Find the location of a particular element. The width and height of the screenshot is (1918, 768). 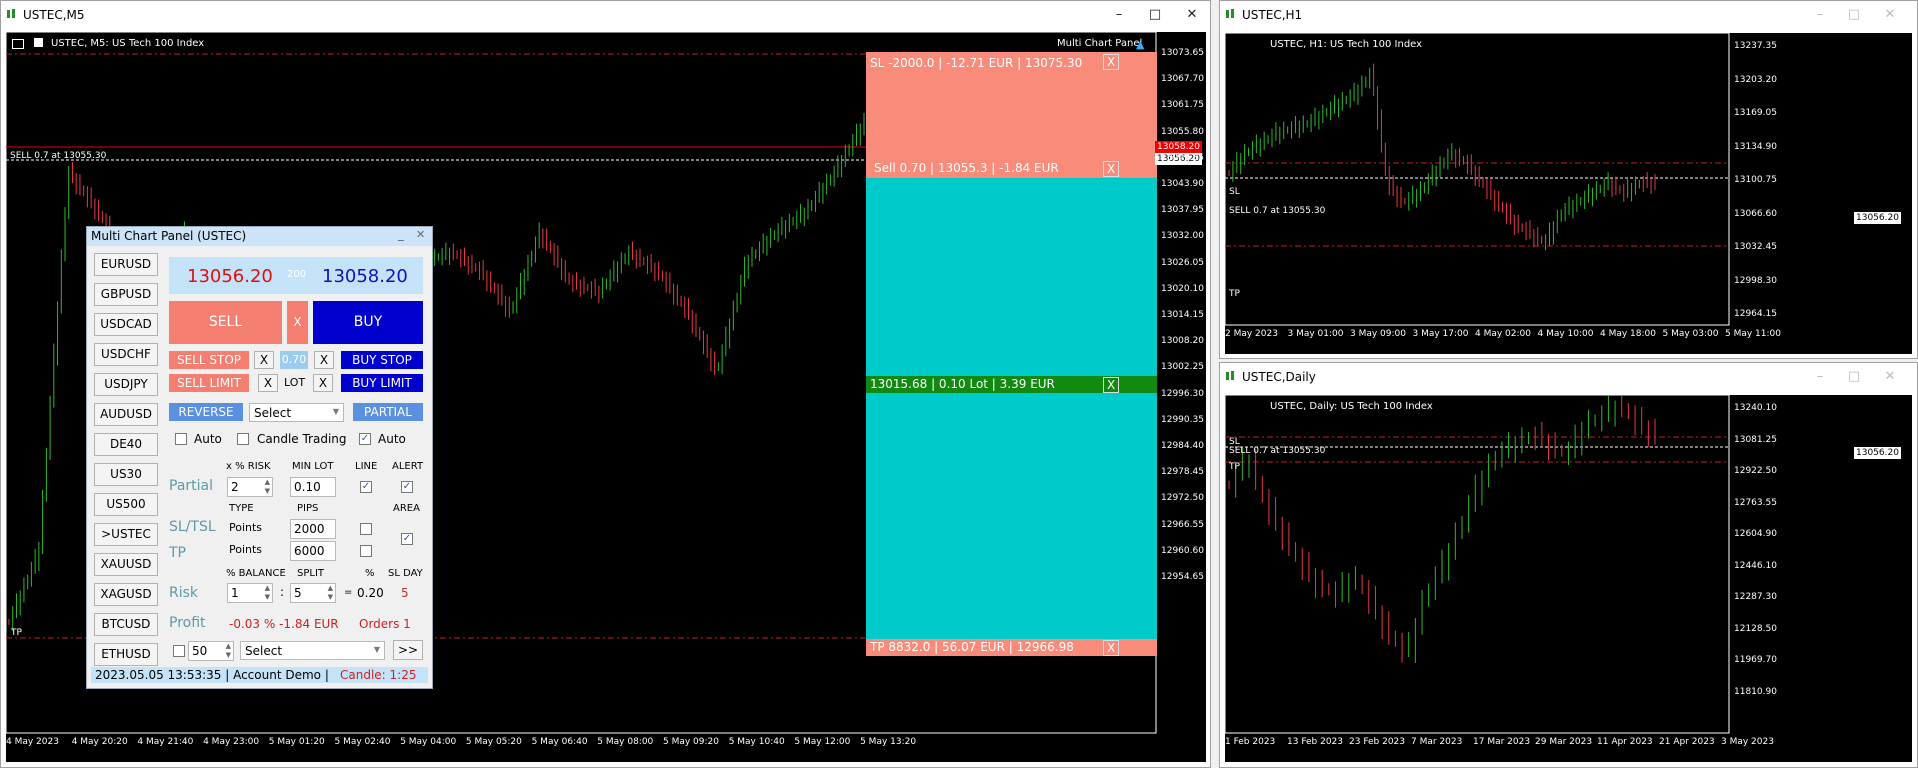

symbol-button: BTCUSD is located at coordinates (126, 624).